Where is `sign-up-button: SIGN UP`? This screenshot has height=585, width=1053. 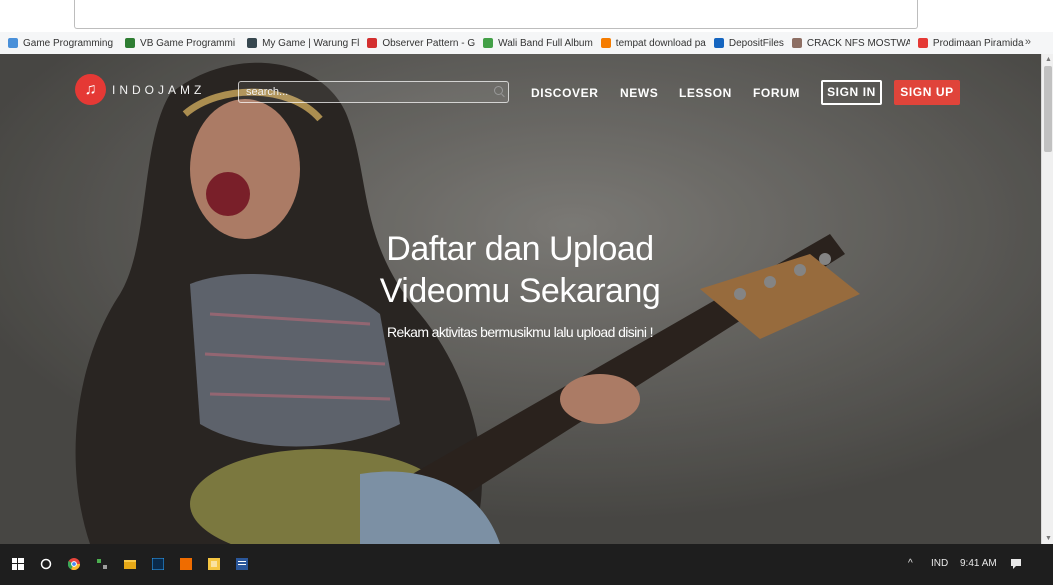
sign-up-button: SIGN UP is located at coordinates (927, 92).